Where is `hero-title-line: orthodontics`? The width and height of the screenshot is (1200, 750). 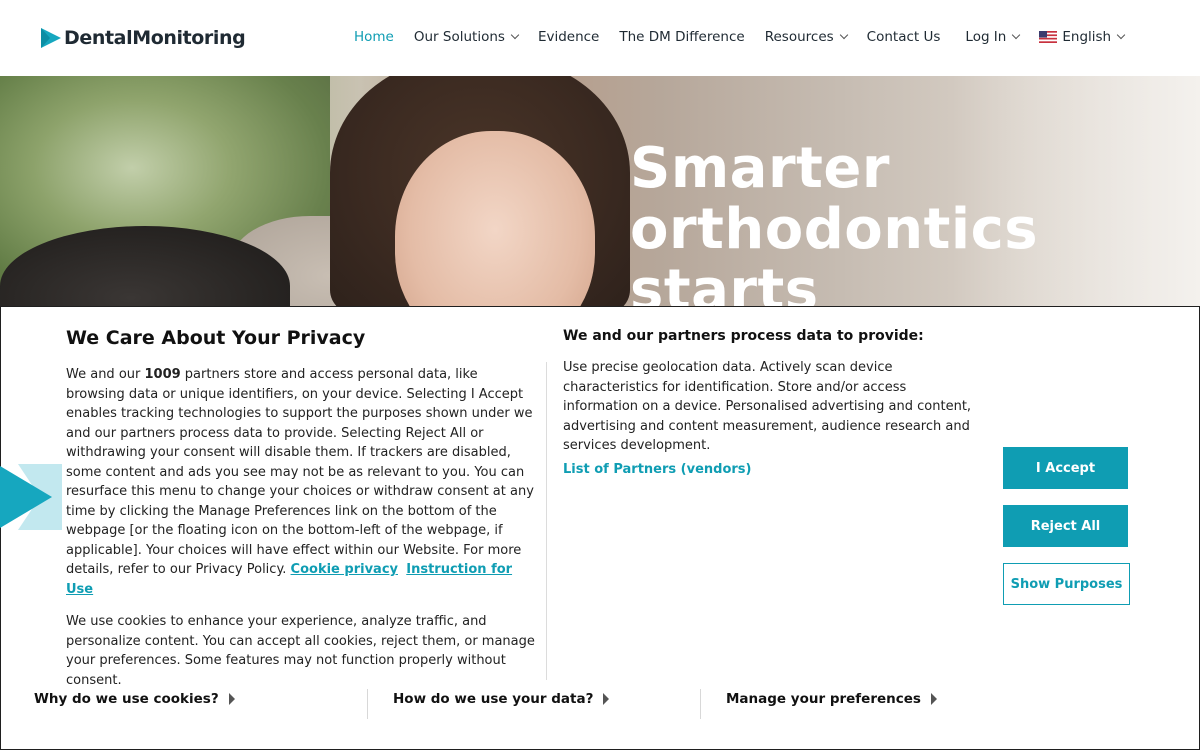
hero-title-line: orthodontics is located at coordinates (834, 229).